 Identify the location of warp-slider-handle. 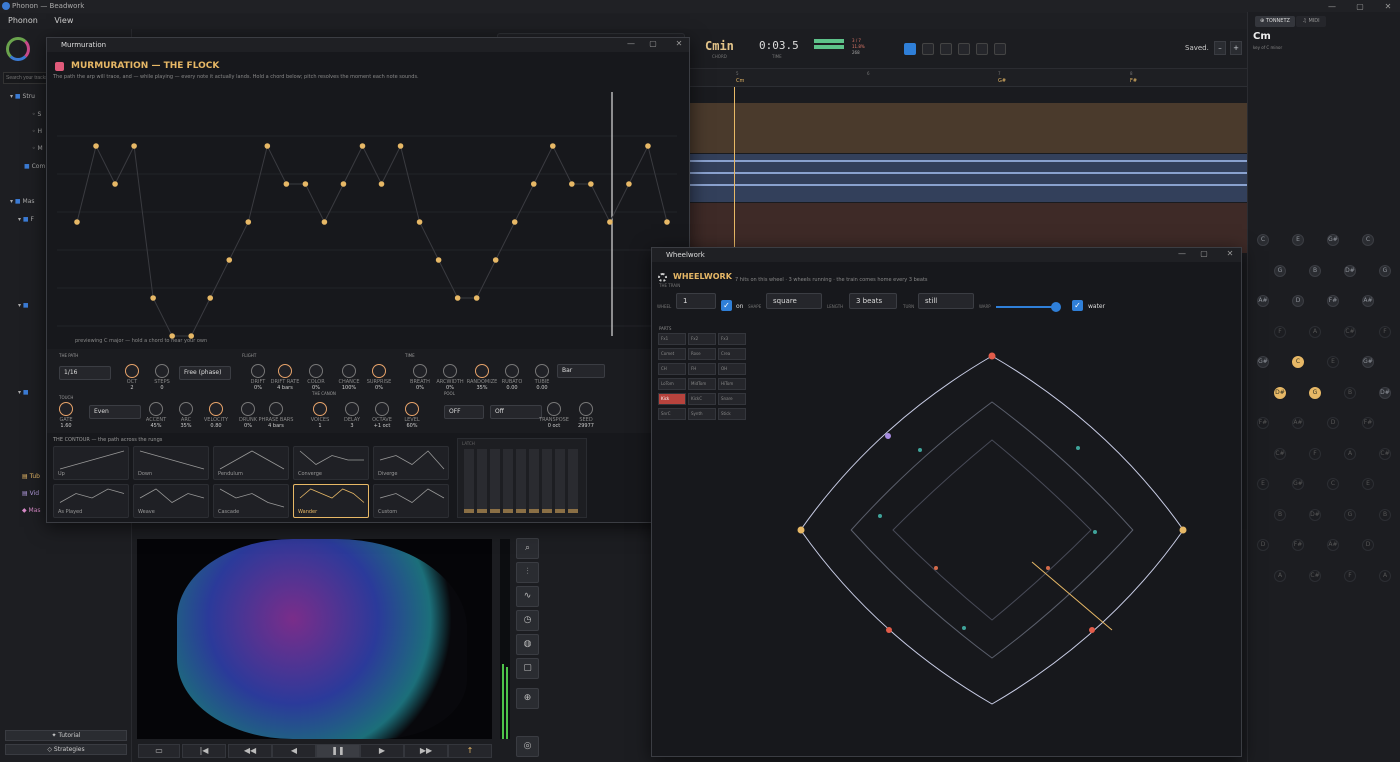
(1056, 307).